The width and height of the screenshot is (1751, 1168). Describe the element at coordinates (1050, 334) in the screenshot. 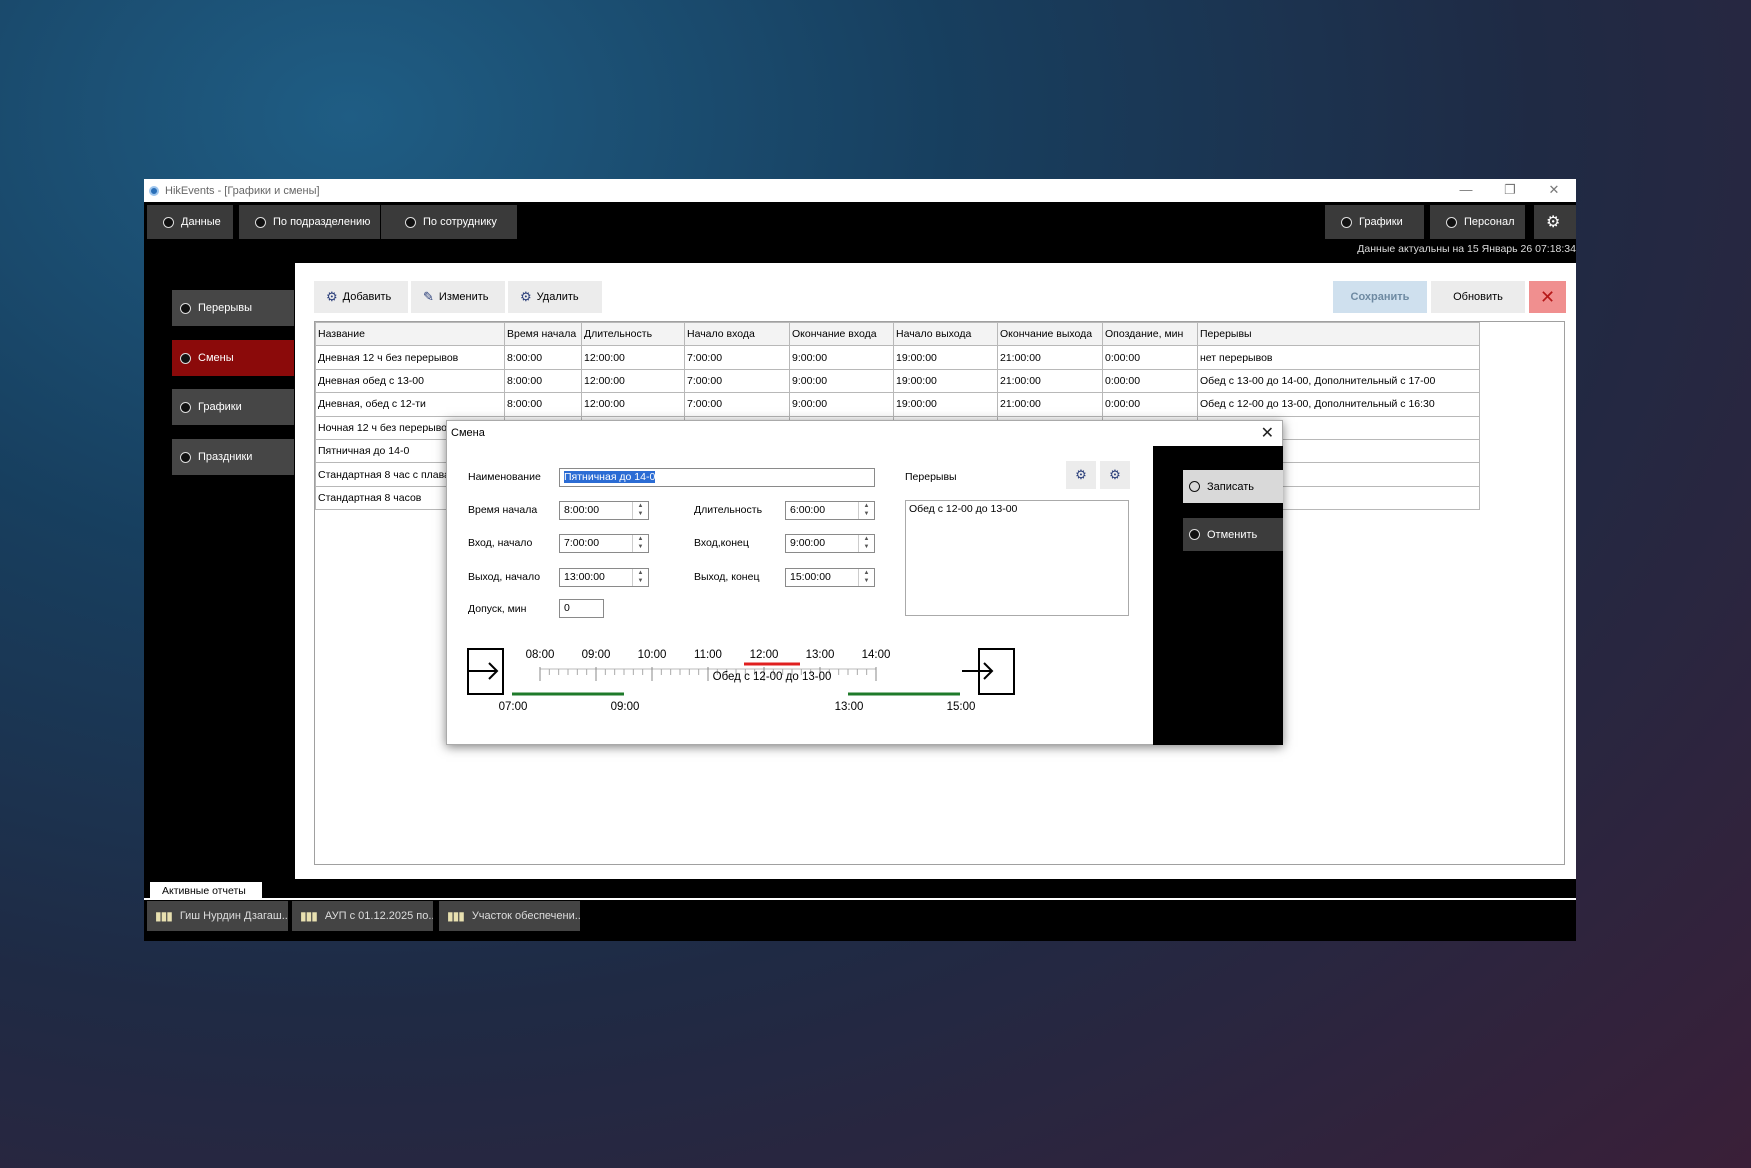

I see `column-header: Окончание выхода` at that location.